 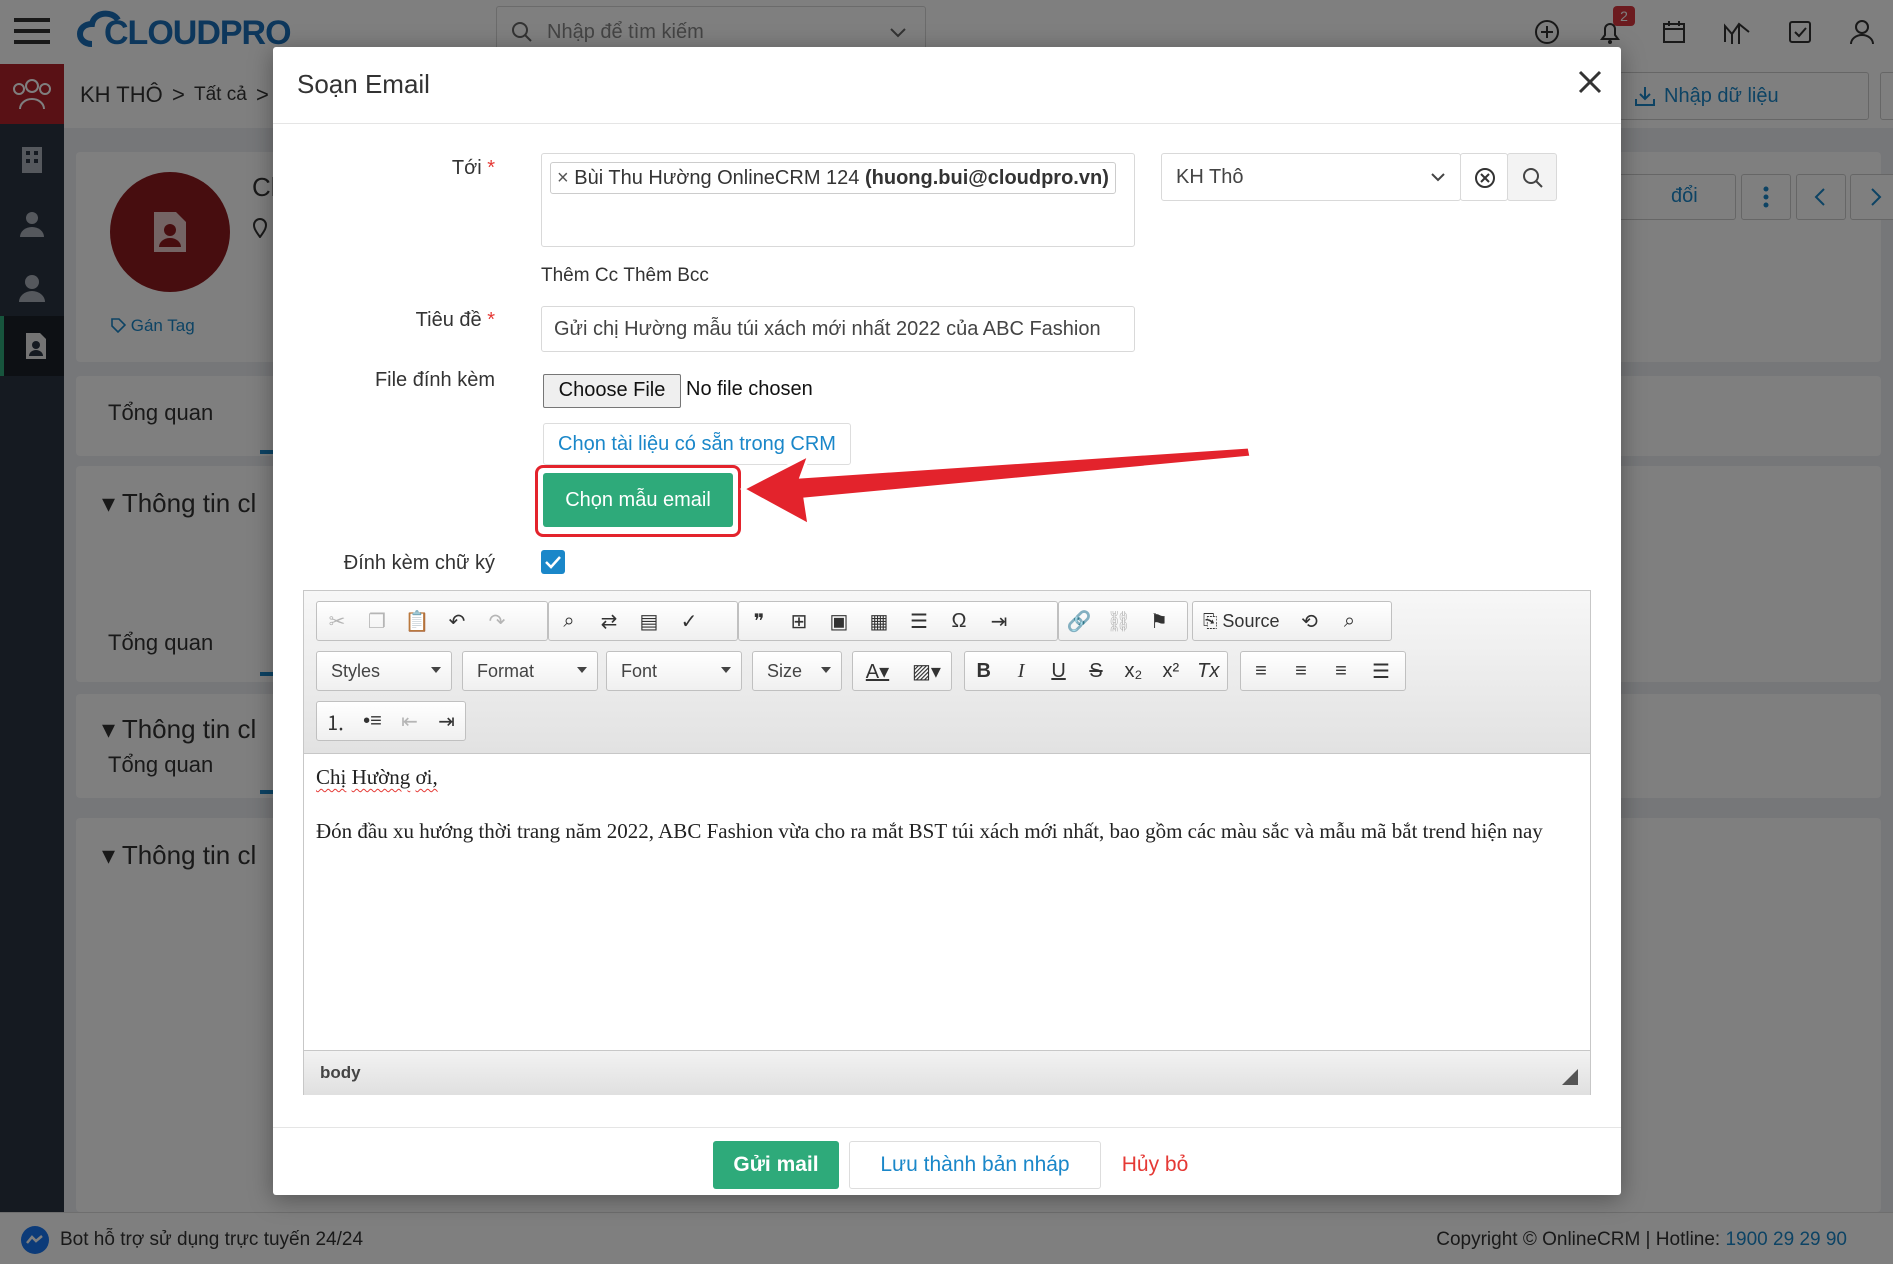 I want to click on format-dropdown: Format, so click(x=530, y=671).